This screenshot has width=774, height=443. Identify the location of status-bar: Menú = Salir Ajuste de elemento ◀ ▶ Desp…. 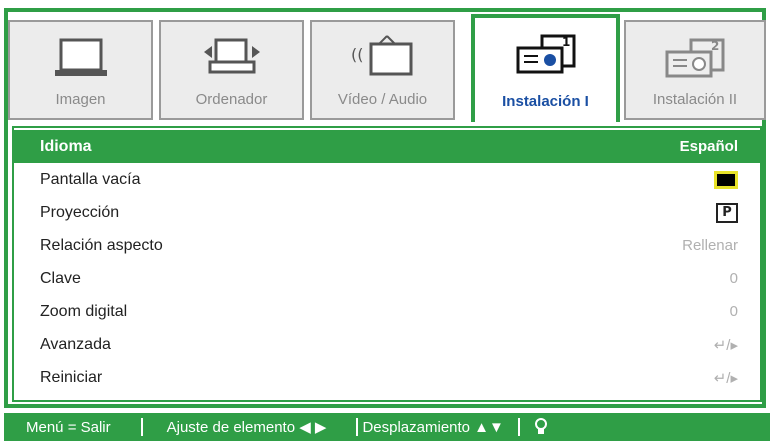
(387, 427).